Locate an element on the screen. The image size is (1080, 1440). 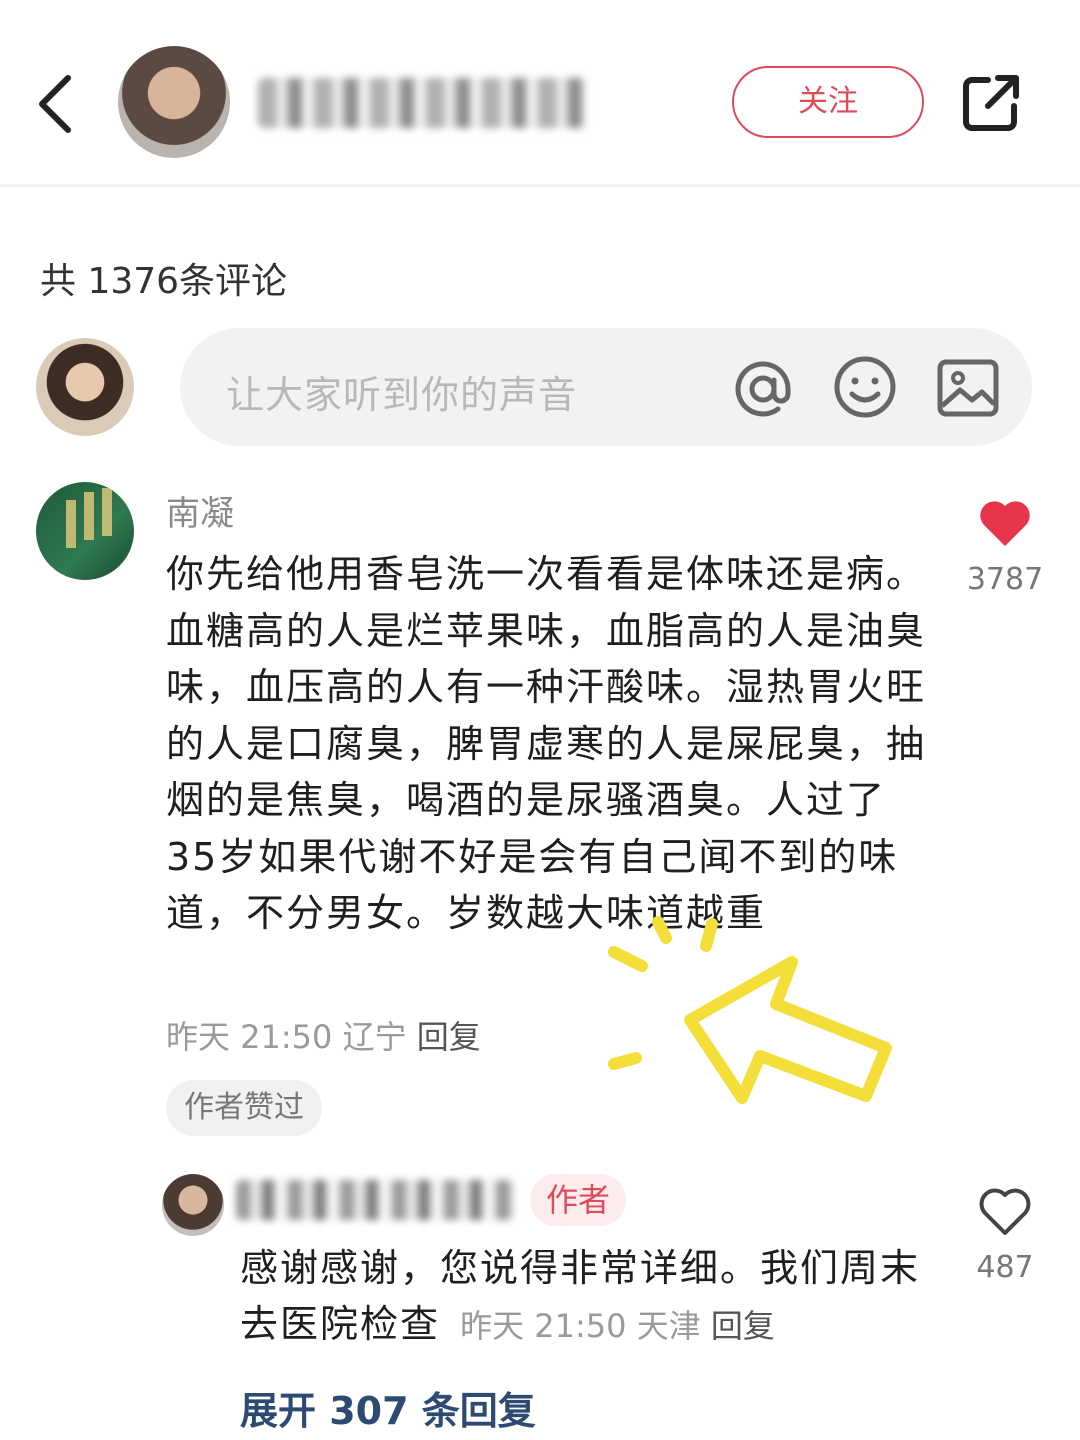
reply-location: 天津 is located at coordinates (668, 1326).